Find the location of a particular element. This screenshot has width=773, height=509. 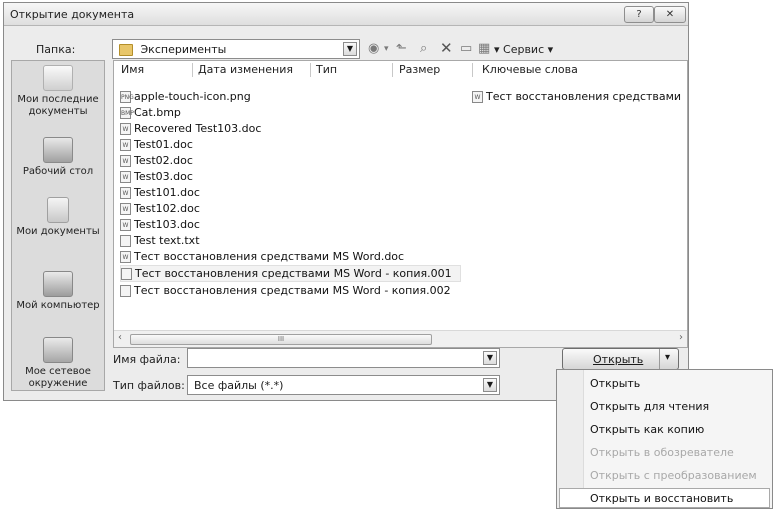

desktop-icon is located at coordinates (58, 150).